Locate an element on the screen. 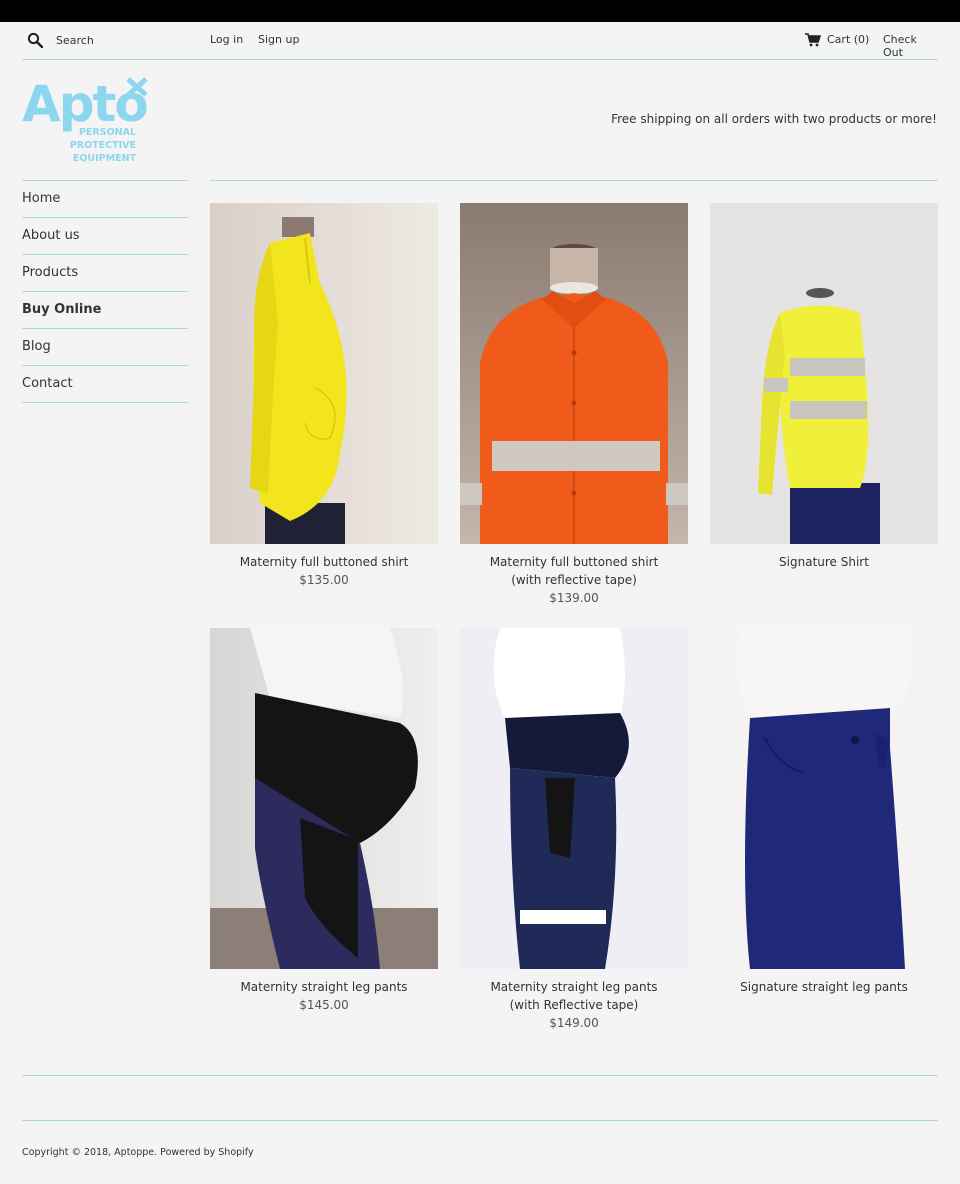 The height and width of the screenshot is (1184, 960). sidebar-item-home: Home is located at coordinates (105, 199).